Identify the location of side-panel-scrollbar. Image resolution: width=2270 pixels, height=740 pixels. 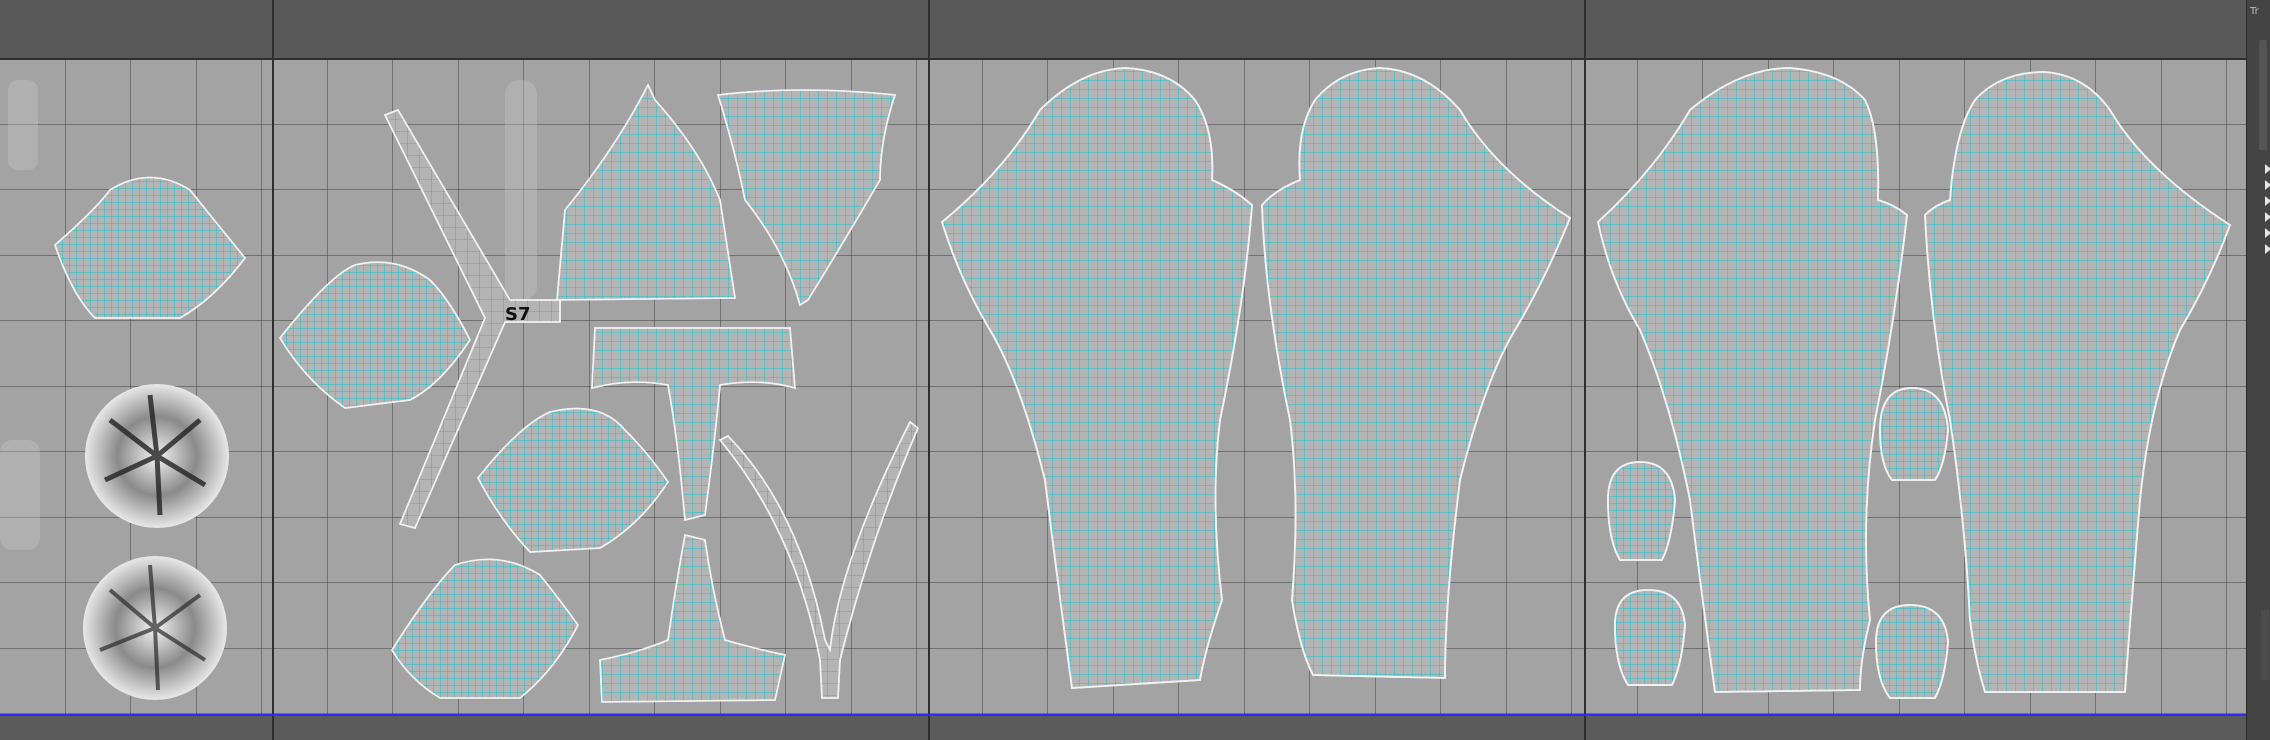
(2263, 95).